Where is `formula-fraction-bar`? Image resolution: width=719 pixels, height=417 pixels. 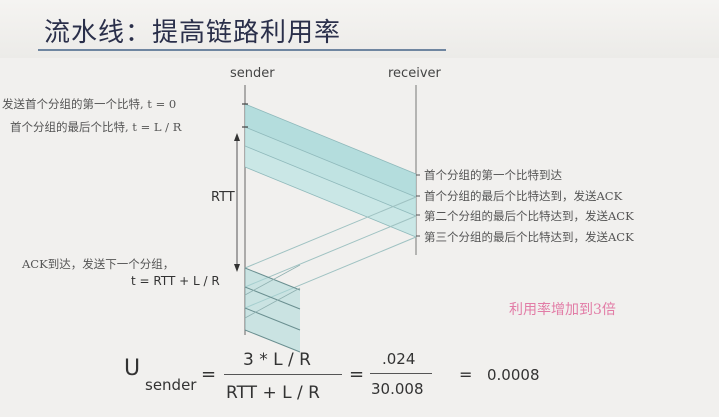
formula-fraction-bar is located at coordinates (283, 374).